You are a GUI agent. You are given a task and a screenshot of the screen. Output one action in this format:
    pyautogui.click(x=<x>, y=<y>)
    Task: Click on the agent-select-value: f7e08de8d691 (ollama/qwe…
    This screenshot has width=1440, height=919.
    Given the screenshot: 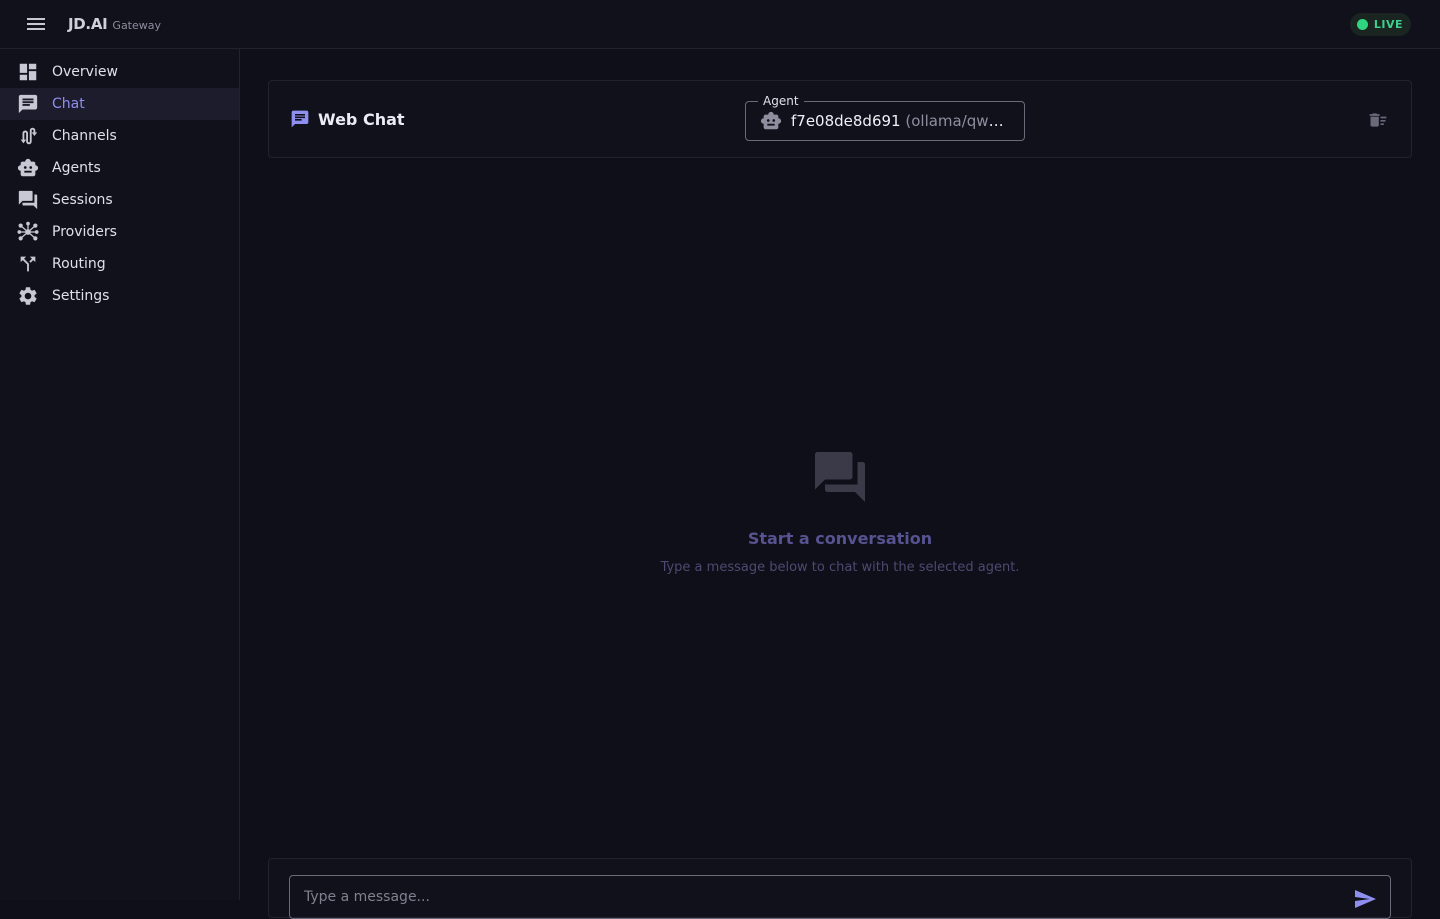 What is the action you would take?
    pyautogui.click(x=899, y=121)
    